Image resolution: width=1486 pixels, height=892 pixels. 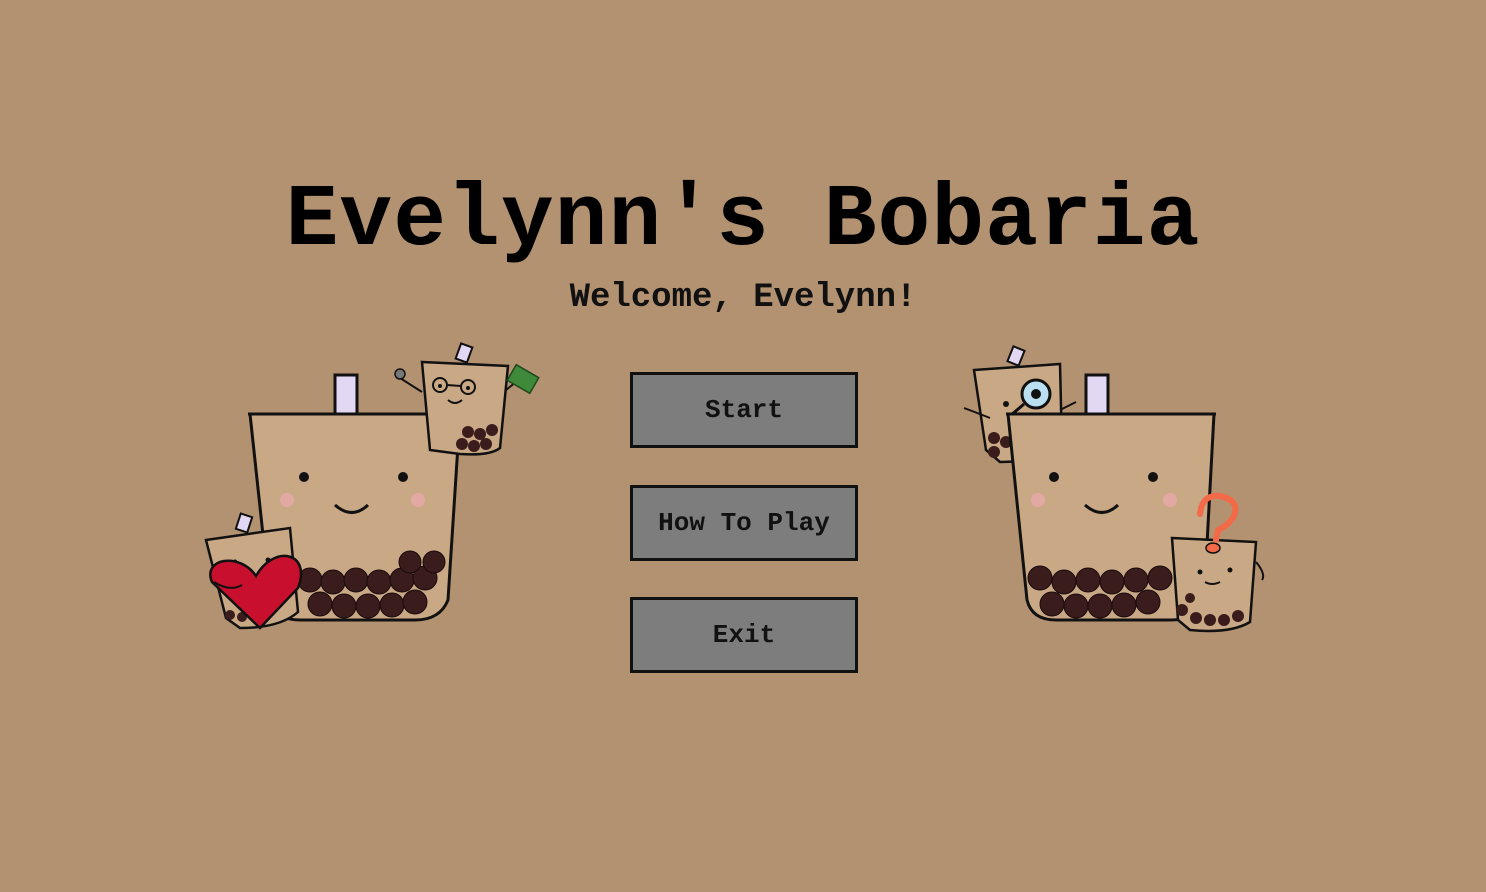 I want to click on game-title: Evelynn's Bobaria, so click(x=743, y=221).